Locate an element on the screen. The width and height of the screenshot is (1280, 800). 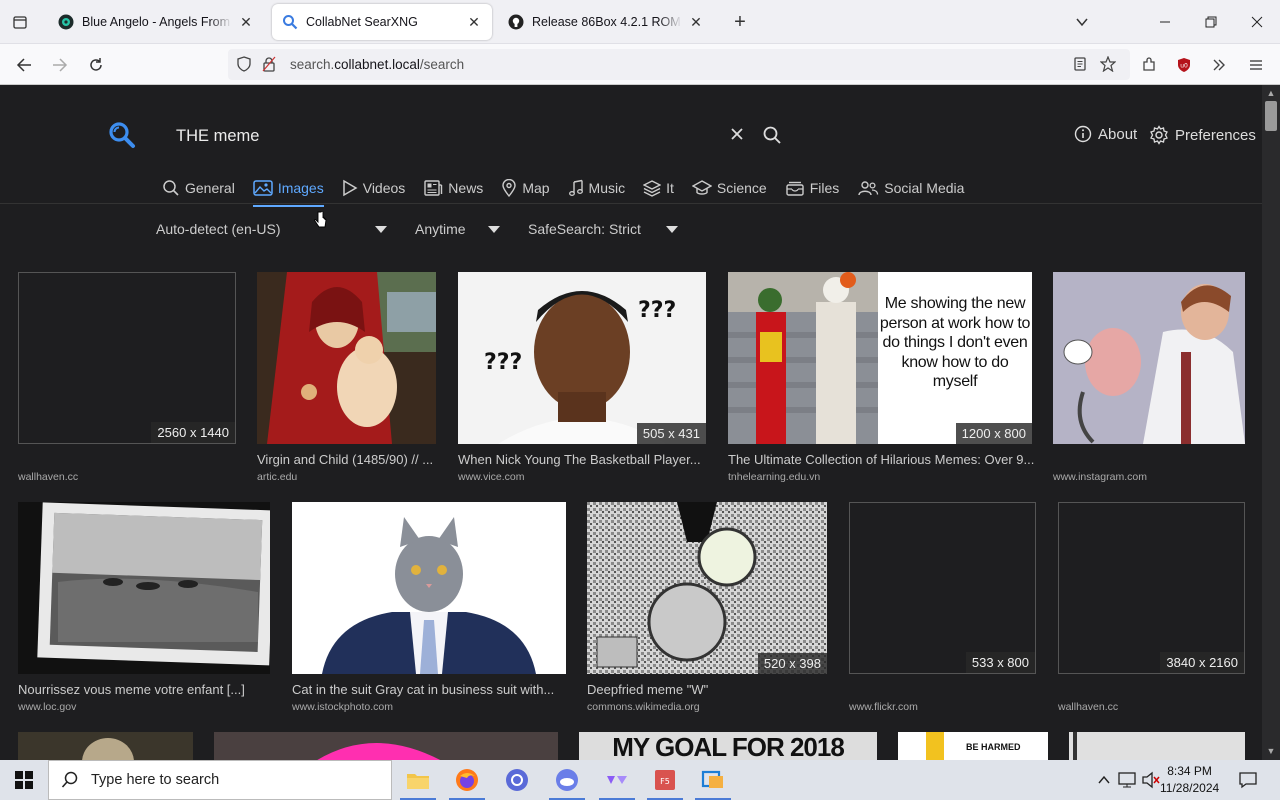
time-range-select: Anytime is located at coordinates (440, 229).